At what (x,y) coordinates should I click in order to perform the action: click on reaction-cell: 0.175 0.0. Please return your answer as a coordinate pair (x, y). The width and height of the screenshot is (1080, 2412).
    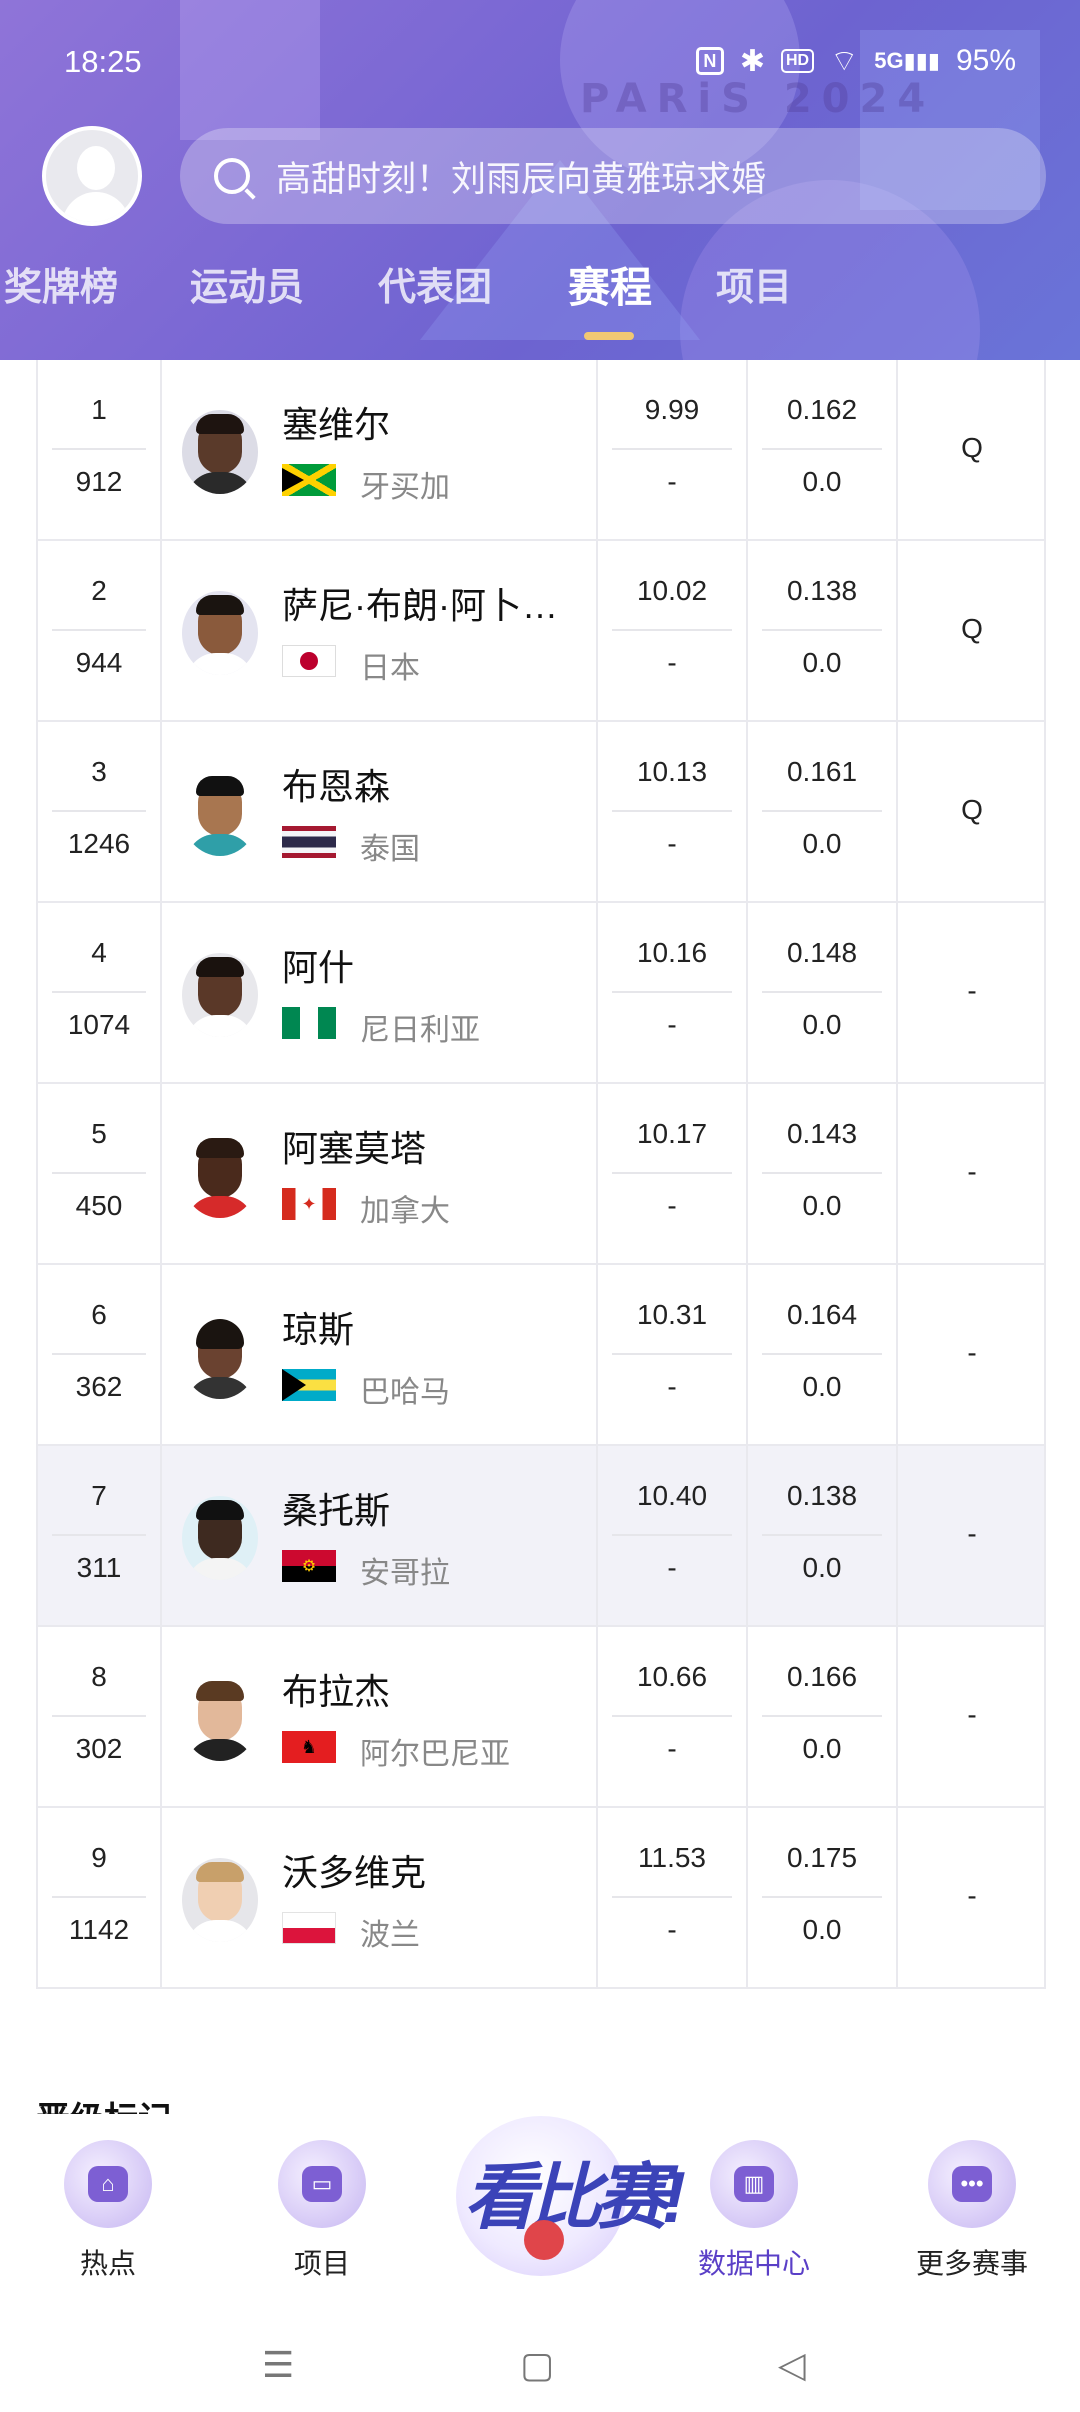
    Looking at the image, I should click on (823, 1897).